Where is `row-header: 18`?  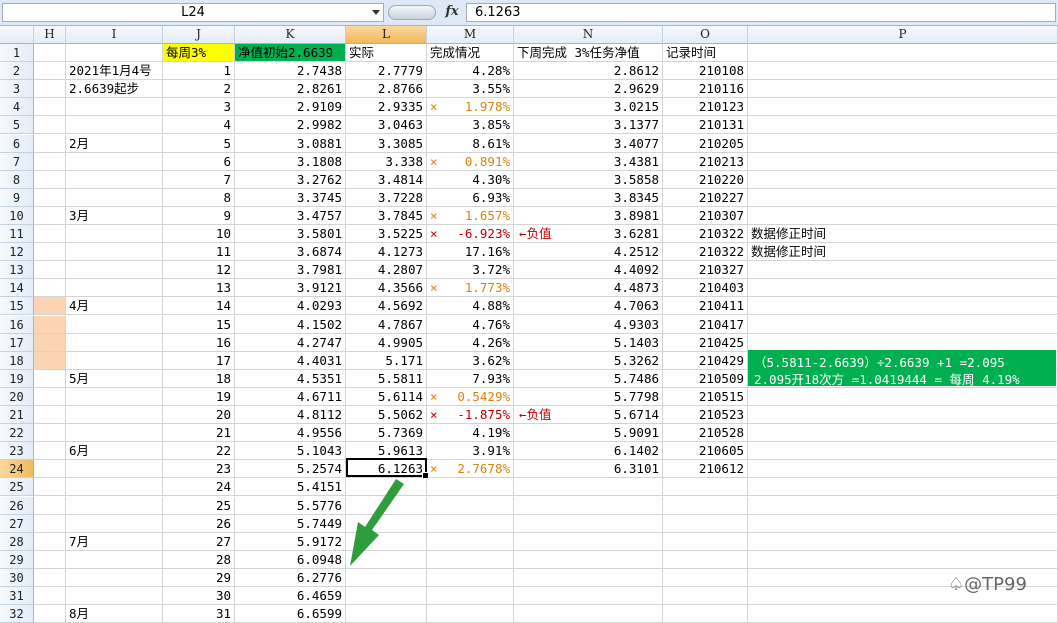 row-header: 18 is located at coordinates (17, 360).